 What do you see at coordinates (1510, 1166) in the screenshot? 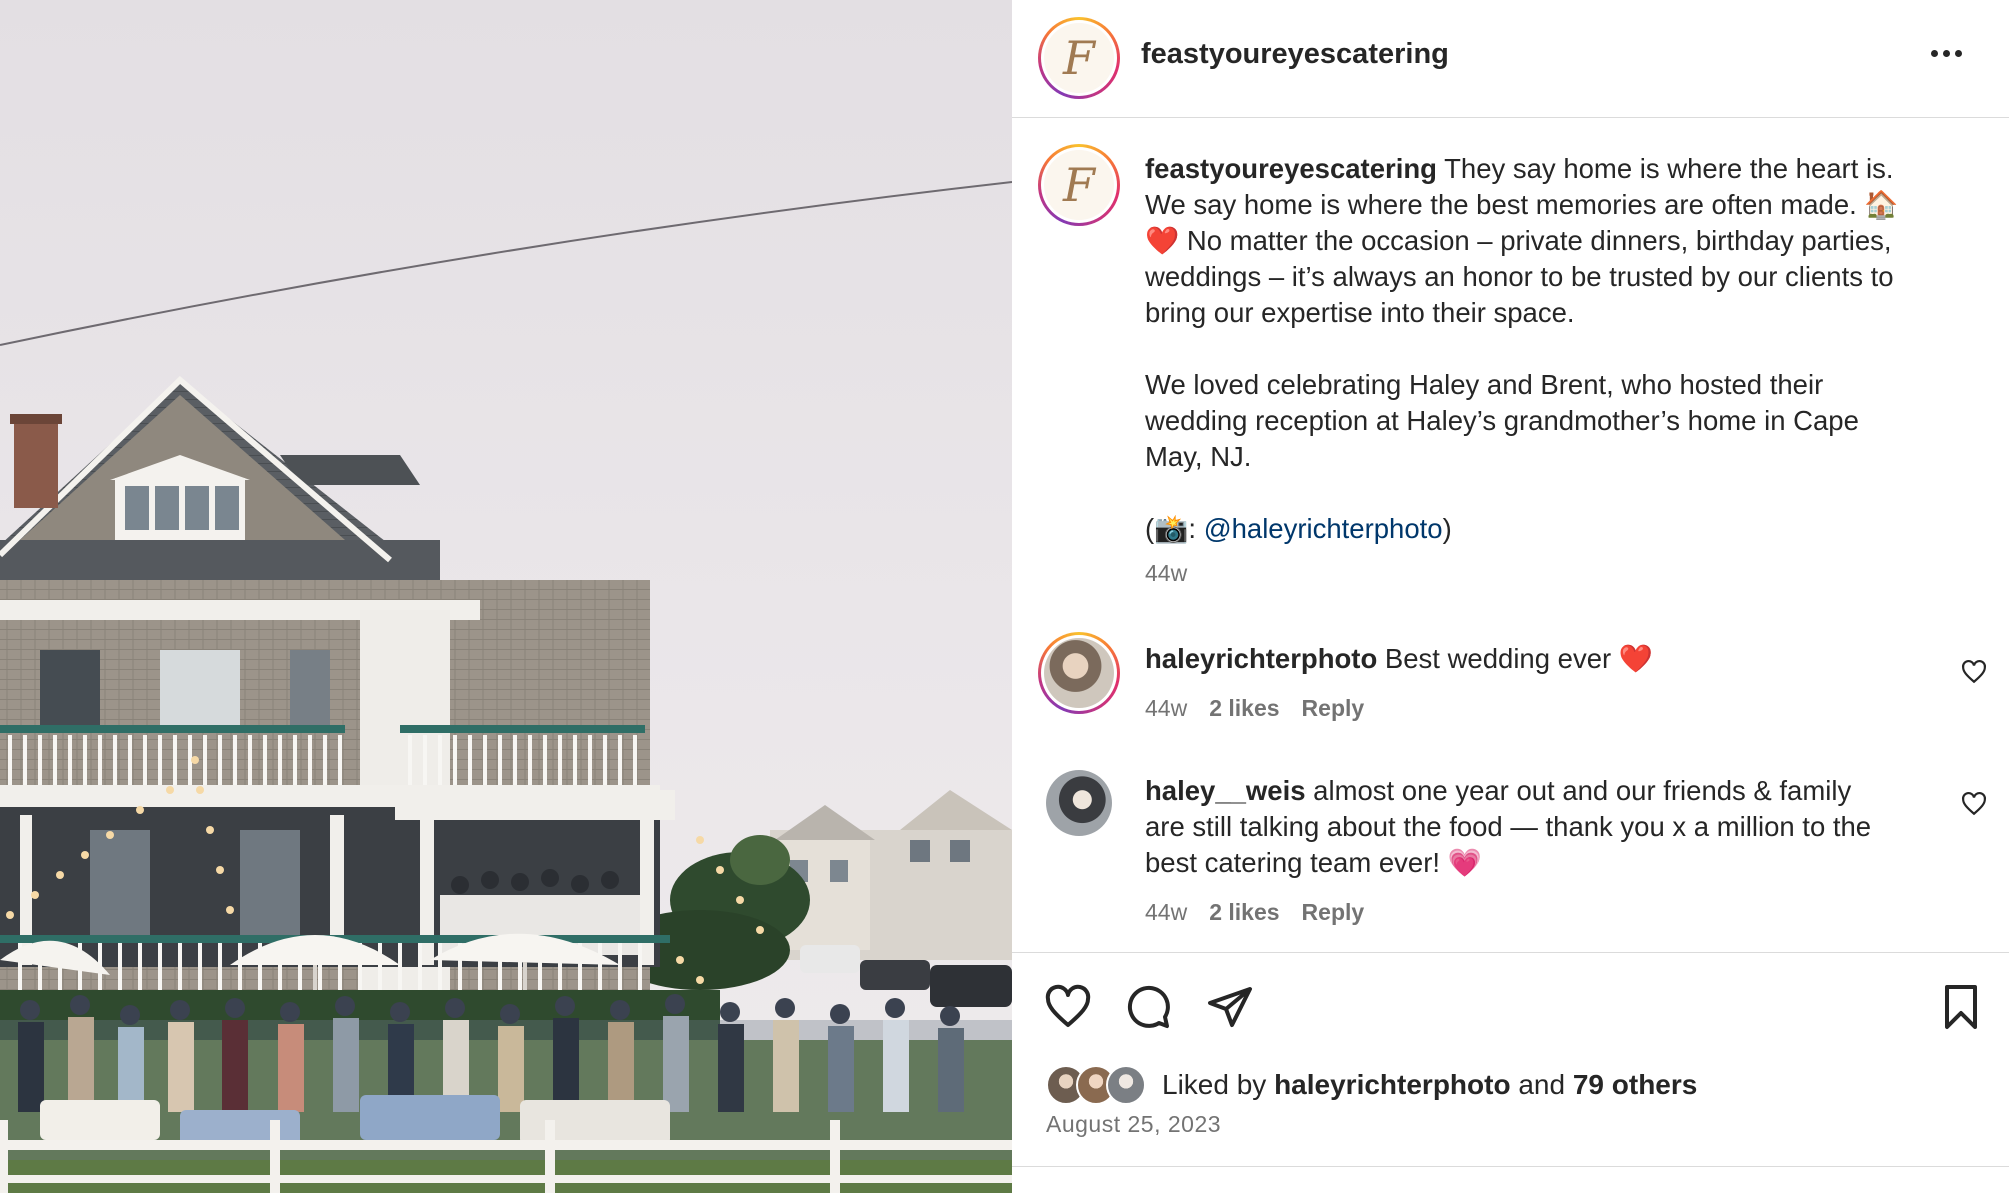
I see `divider` at bounding box center [1510, 1166].